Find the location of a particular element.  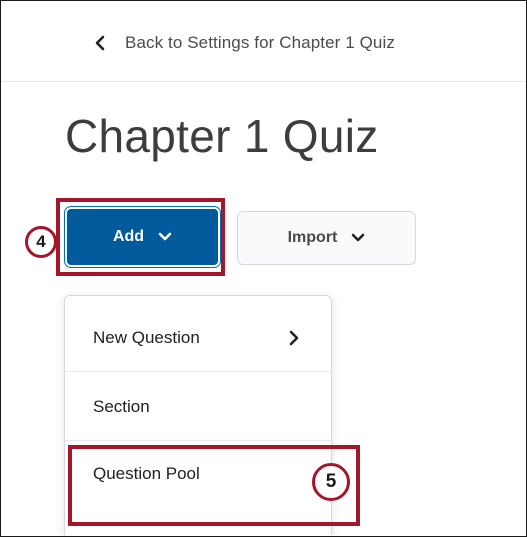

menu-item-label: New Question is located at coordinates (146, 337).